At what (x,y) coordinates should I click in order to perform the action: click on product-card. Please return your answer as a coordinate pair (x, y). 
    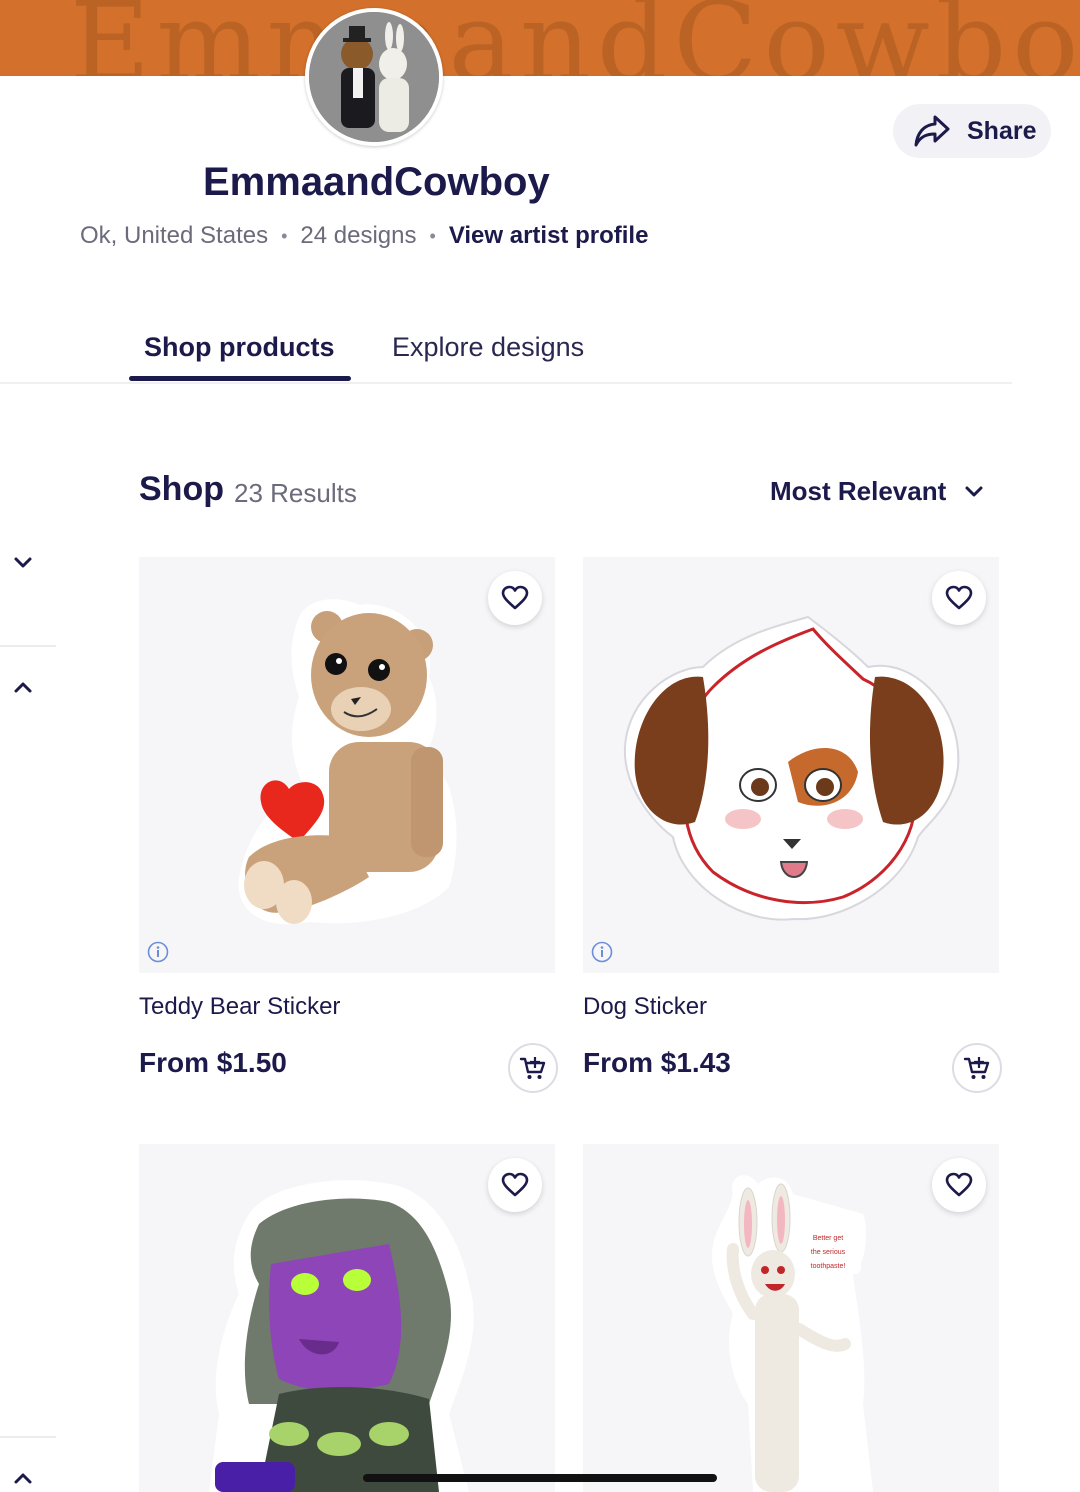
    Looking at the image, I should click on (347, 1318).